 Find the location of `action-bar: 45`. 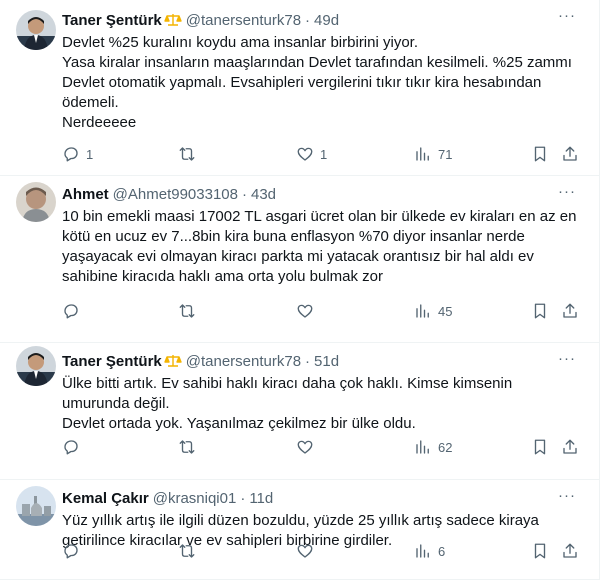

action-bar: 45 is located at coordinates (322, 311).